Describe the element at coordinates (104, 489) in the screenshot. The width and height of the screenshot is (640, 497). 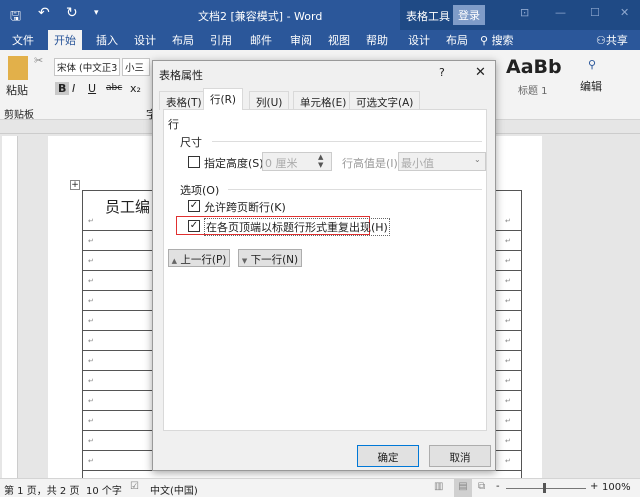
I see `word-count: 10 个字` at that location.